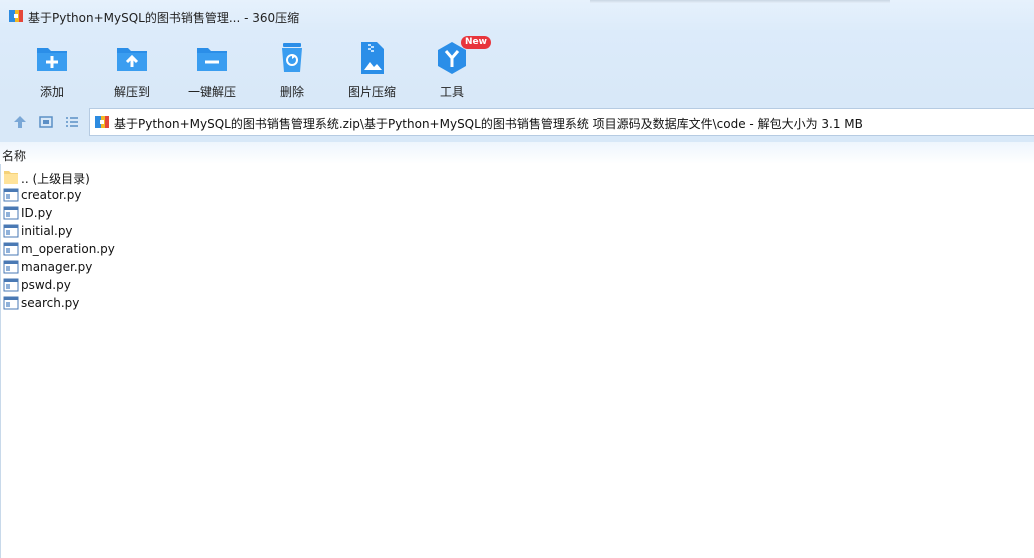  I want to click on file-name: pswd.py, so click(46, 285).